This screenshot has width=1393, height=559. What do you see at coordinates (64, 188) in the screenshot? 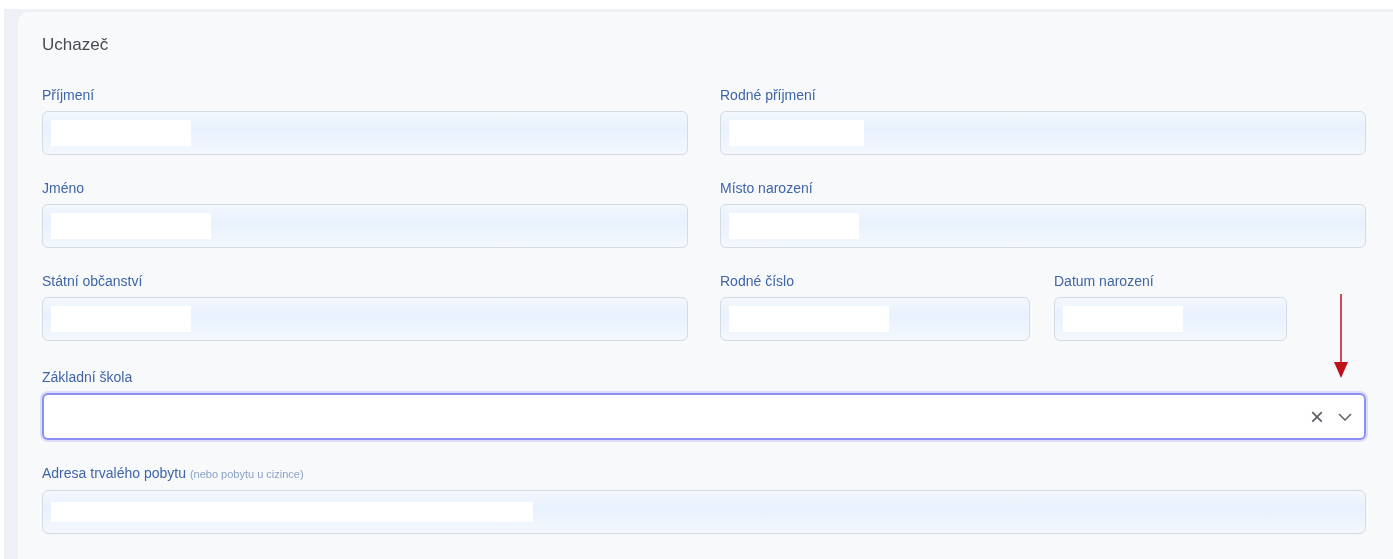
I see `field-label: Jméno` at bounding box center [64, 188].